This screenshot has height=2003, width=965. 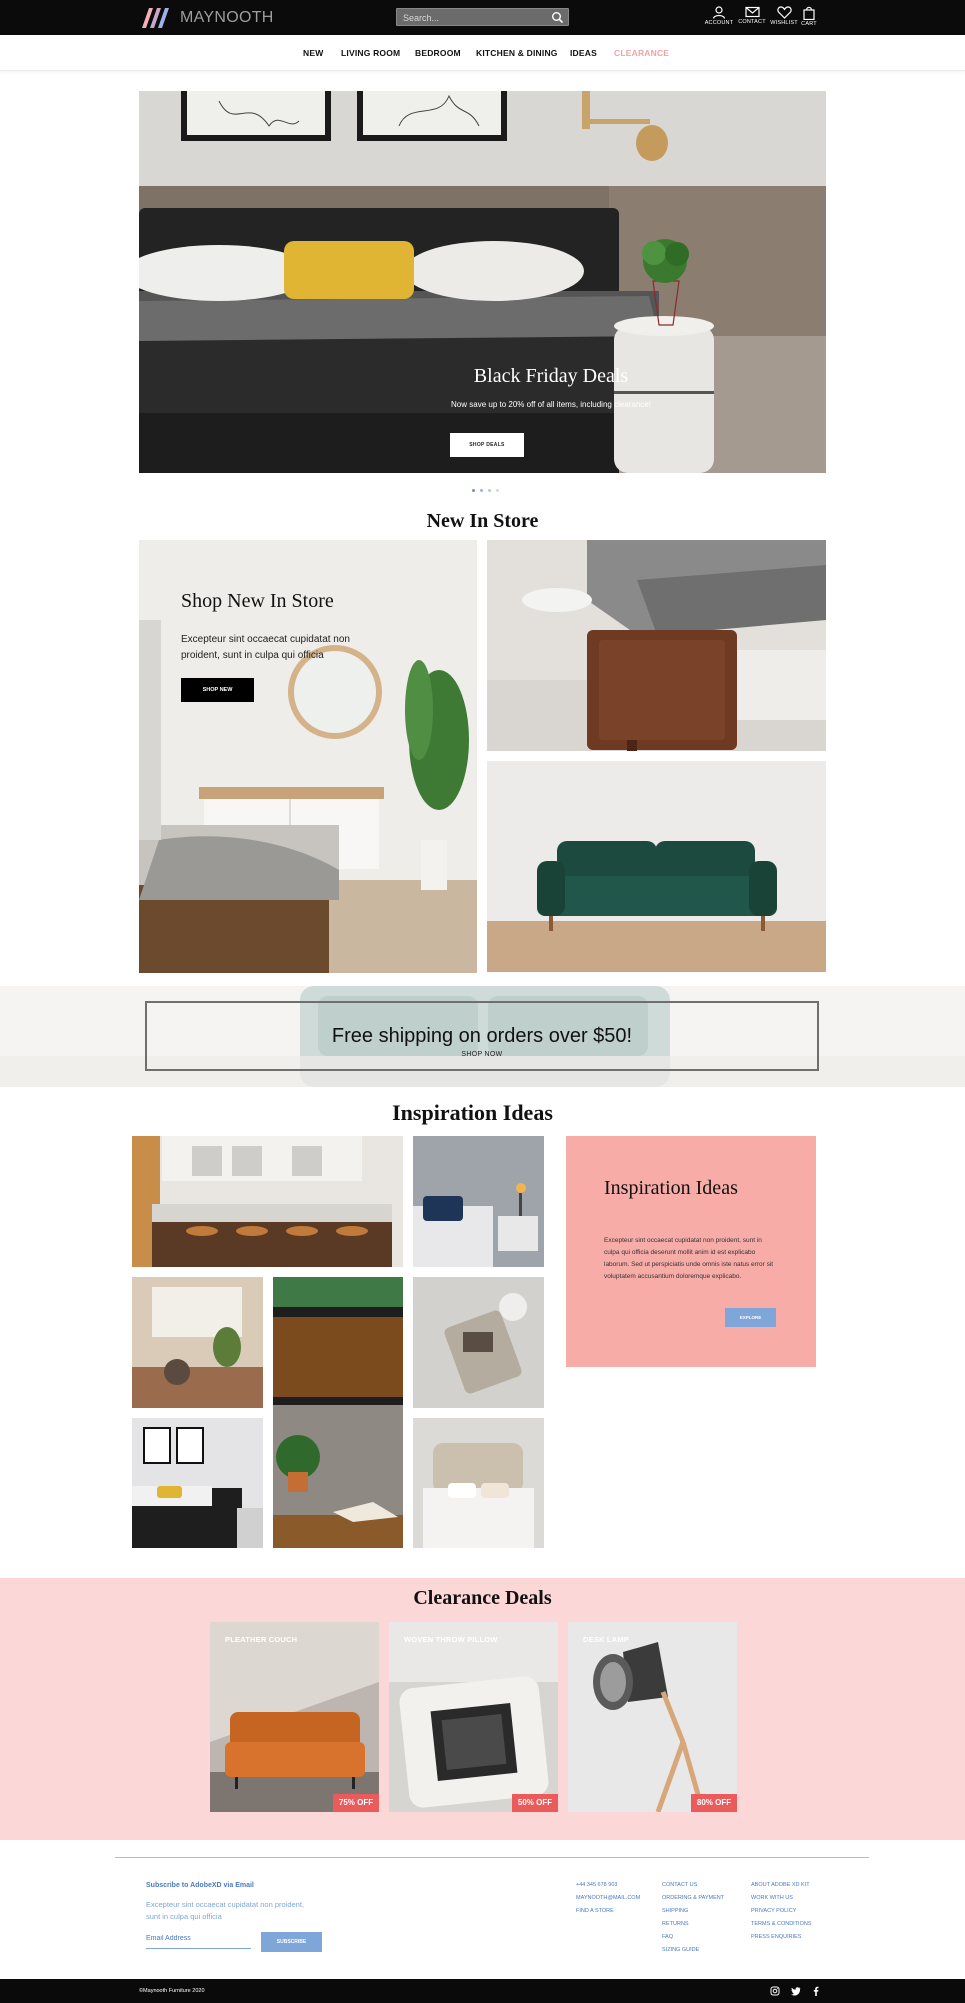 What do you see at coordinates (680, 1950) in the screenshot?
I see `footer-sizing-guide-link: SIZING GUIDE` at bounding box center [680, 1950].